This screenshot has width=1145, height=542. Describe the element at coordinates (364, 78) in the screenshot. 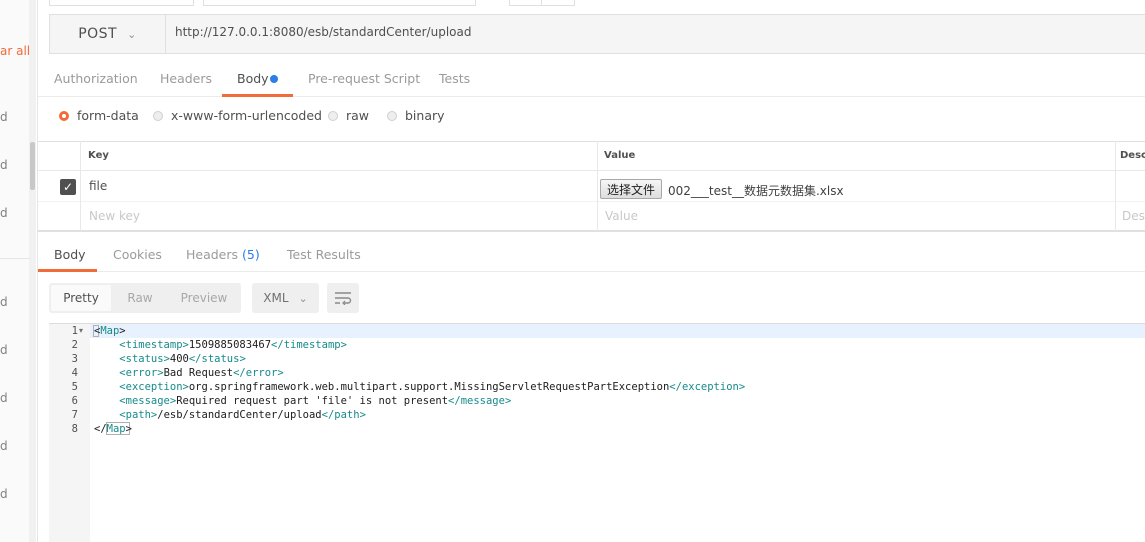

I see `tab-pre-request-script: Pre-request Script` at that location.